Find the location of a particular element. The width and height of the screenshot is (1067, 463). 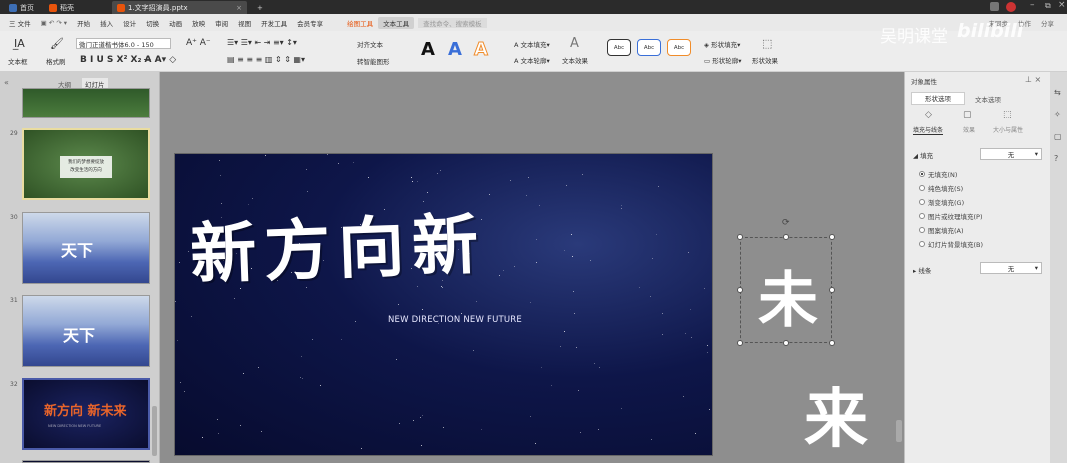

line-section: ▸ 线条 is located at coordinates (922, 270).